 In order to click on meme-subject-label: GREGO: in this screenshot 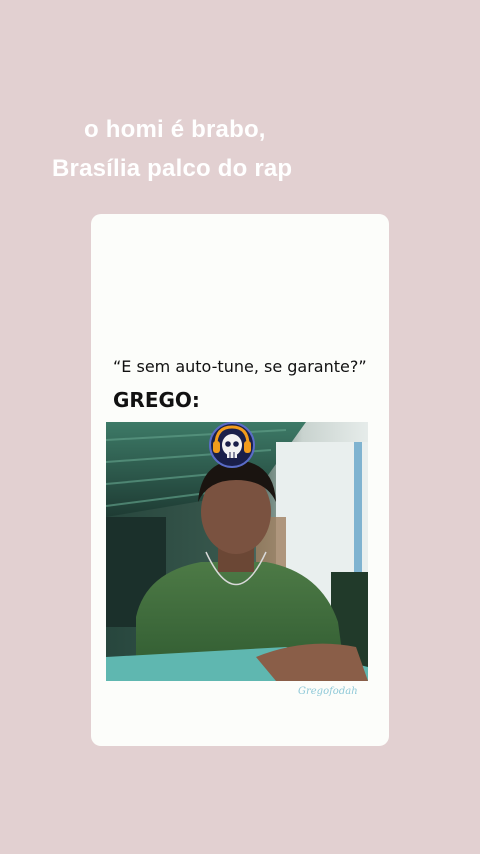, I will do `click(156, 400)`.